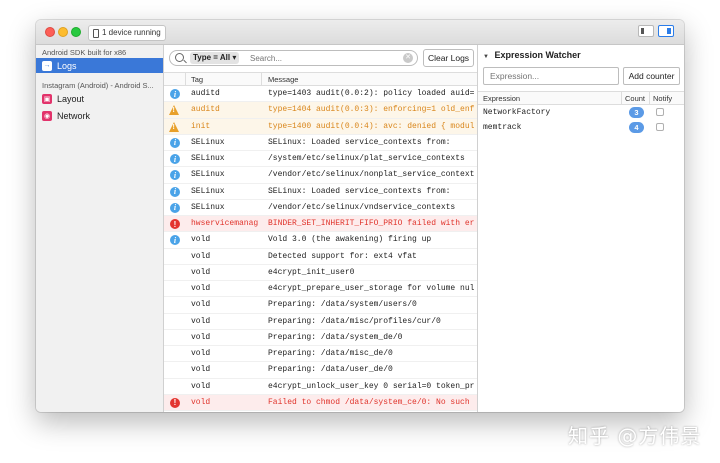 Image resolution: width=720 pixels, height=463 pixels. I want to click on clear-search-icon: ✕, so click(408, 58).